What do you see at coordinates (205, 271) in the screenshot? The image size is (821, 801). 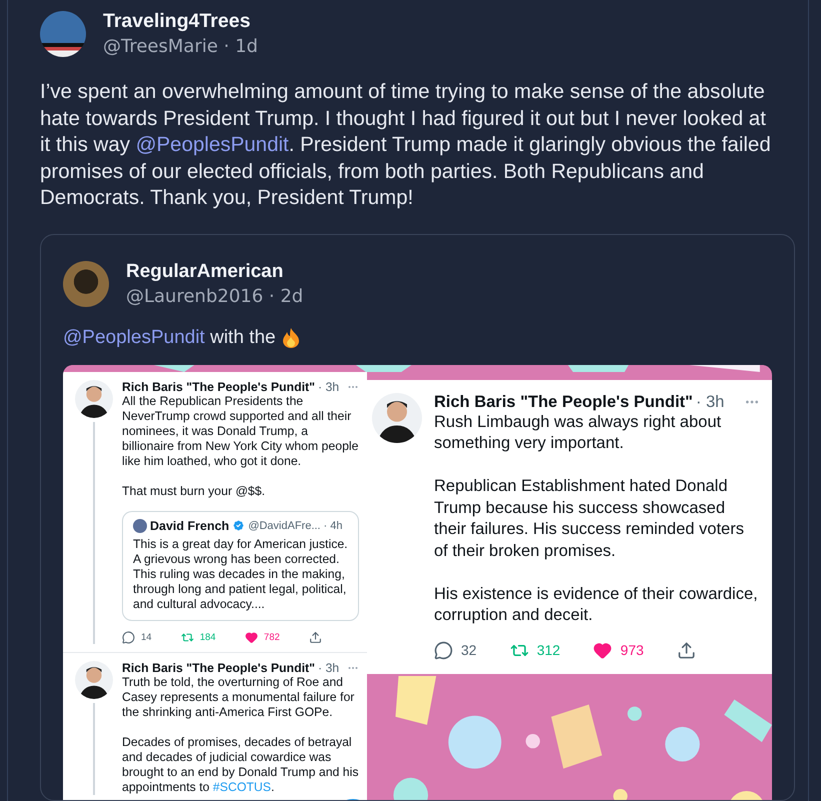 I see `author-name: RegularAmerican` at bounding box center [205, 271].